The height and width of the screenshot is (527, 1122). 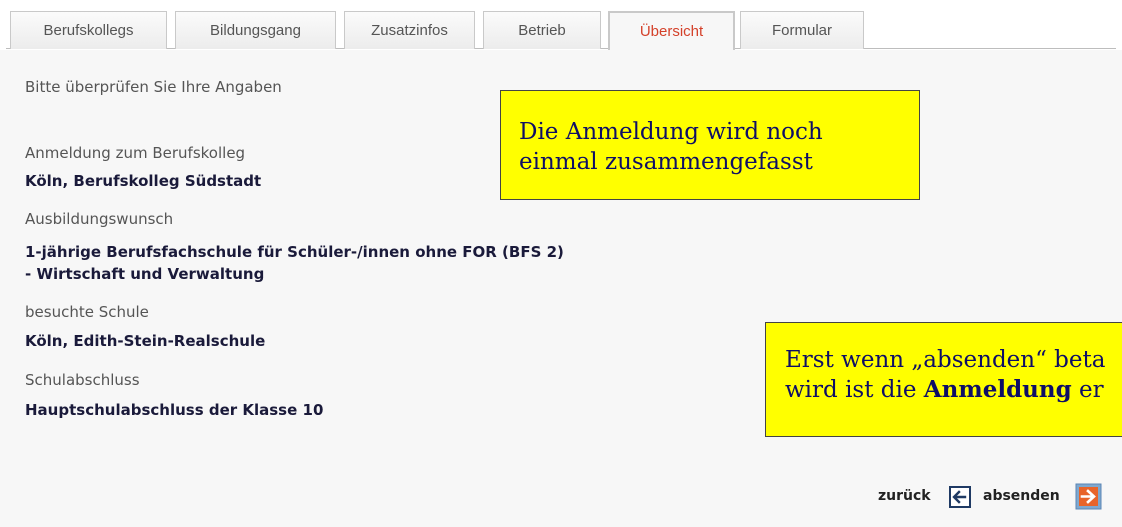 I want to click on submit-link: absenden, so click(x=1021, y=496).